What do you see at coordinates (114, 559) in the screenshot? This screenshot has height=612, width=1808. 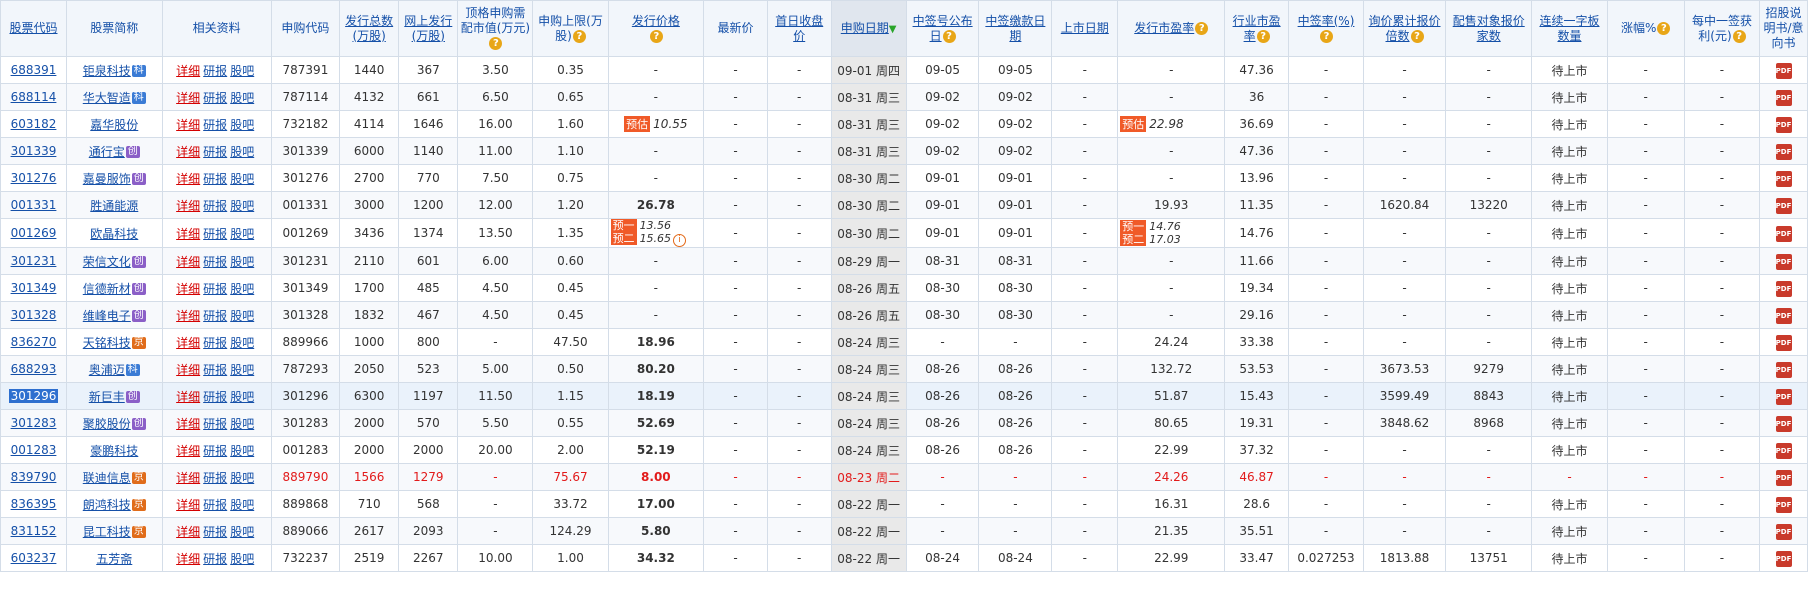 I see `stock-name-link: 五芳斋` at bounding box center [114, 559].